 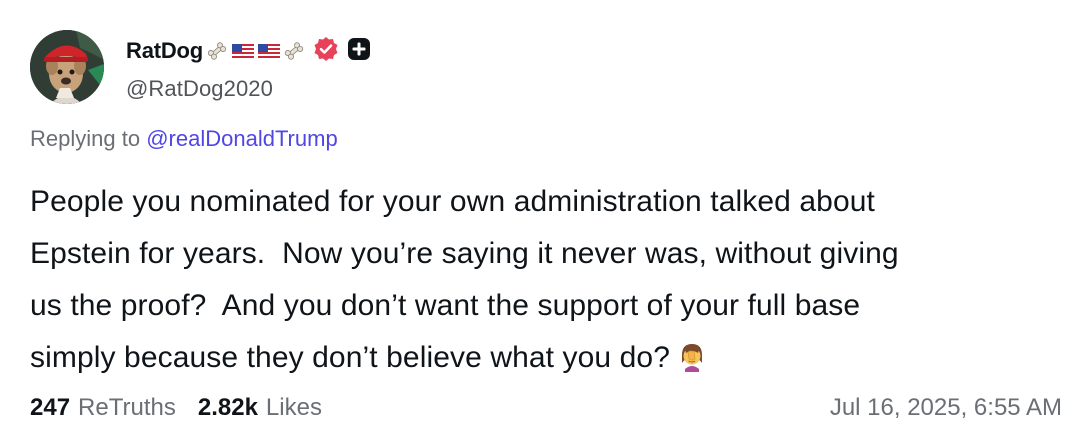 What do you see at coordinates (127, 408) in the screenshot?
I see `retruths-label: ReTruths` at bounding box center [127, 408].